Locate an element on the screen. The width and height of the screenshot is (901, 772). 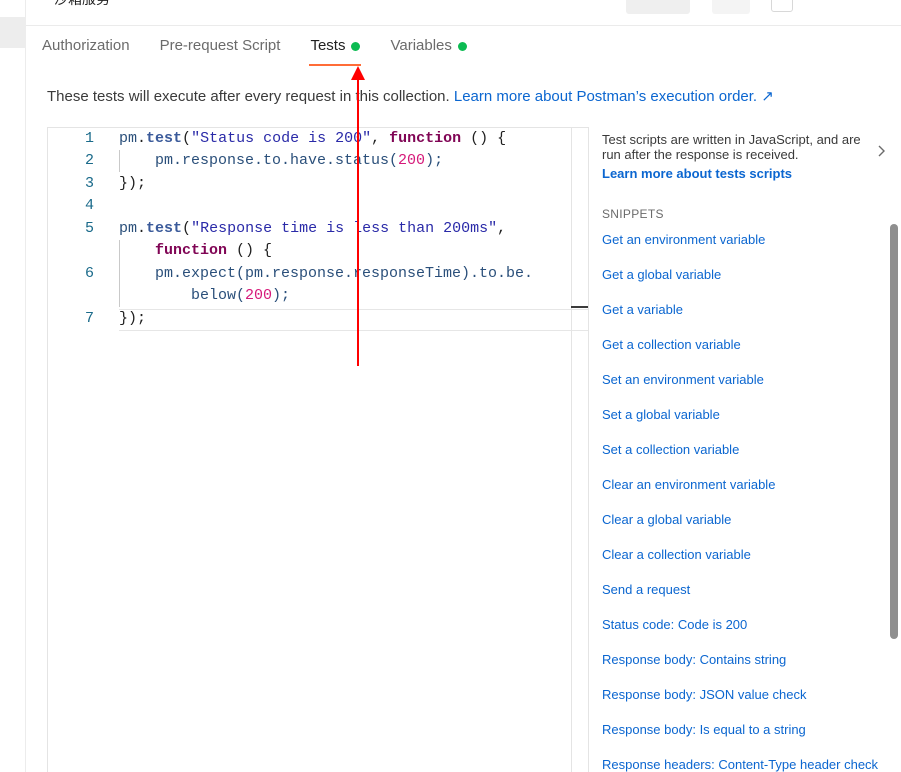
tab-tests: Tests is located at coordinates (335, 51).